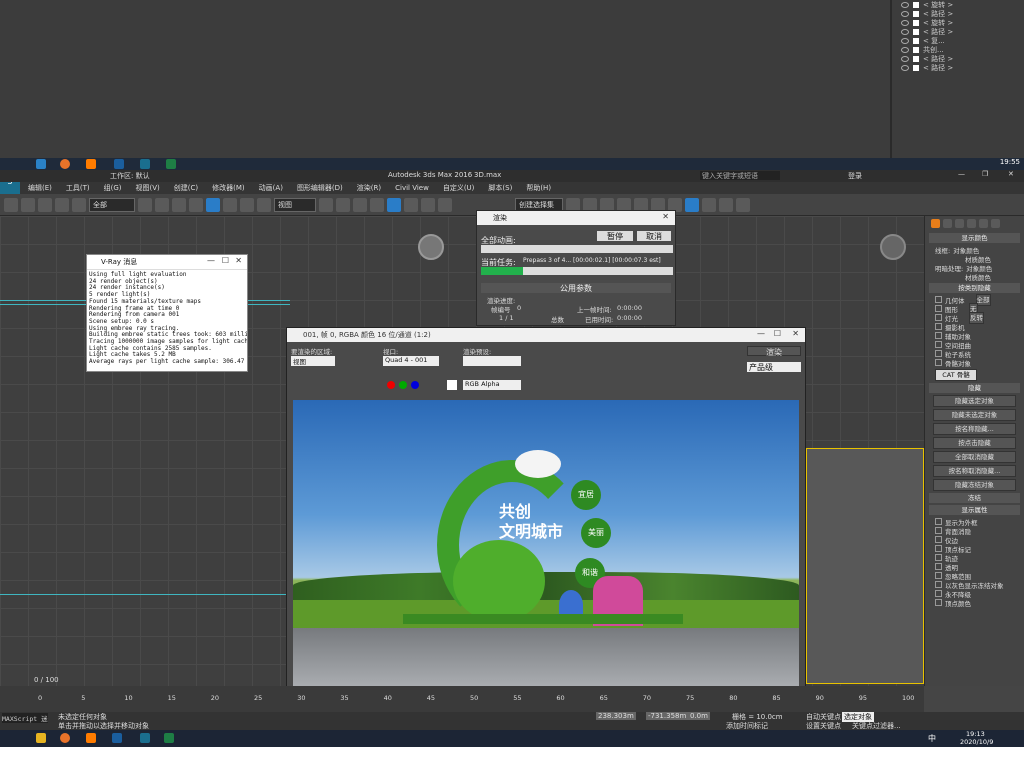 The width and height of the screenshot is (1024, 768). I want to click on render-frame-icon, so click(709, 204).